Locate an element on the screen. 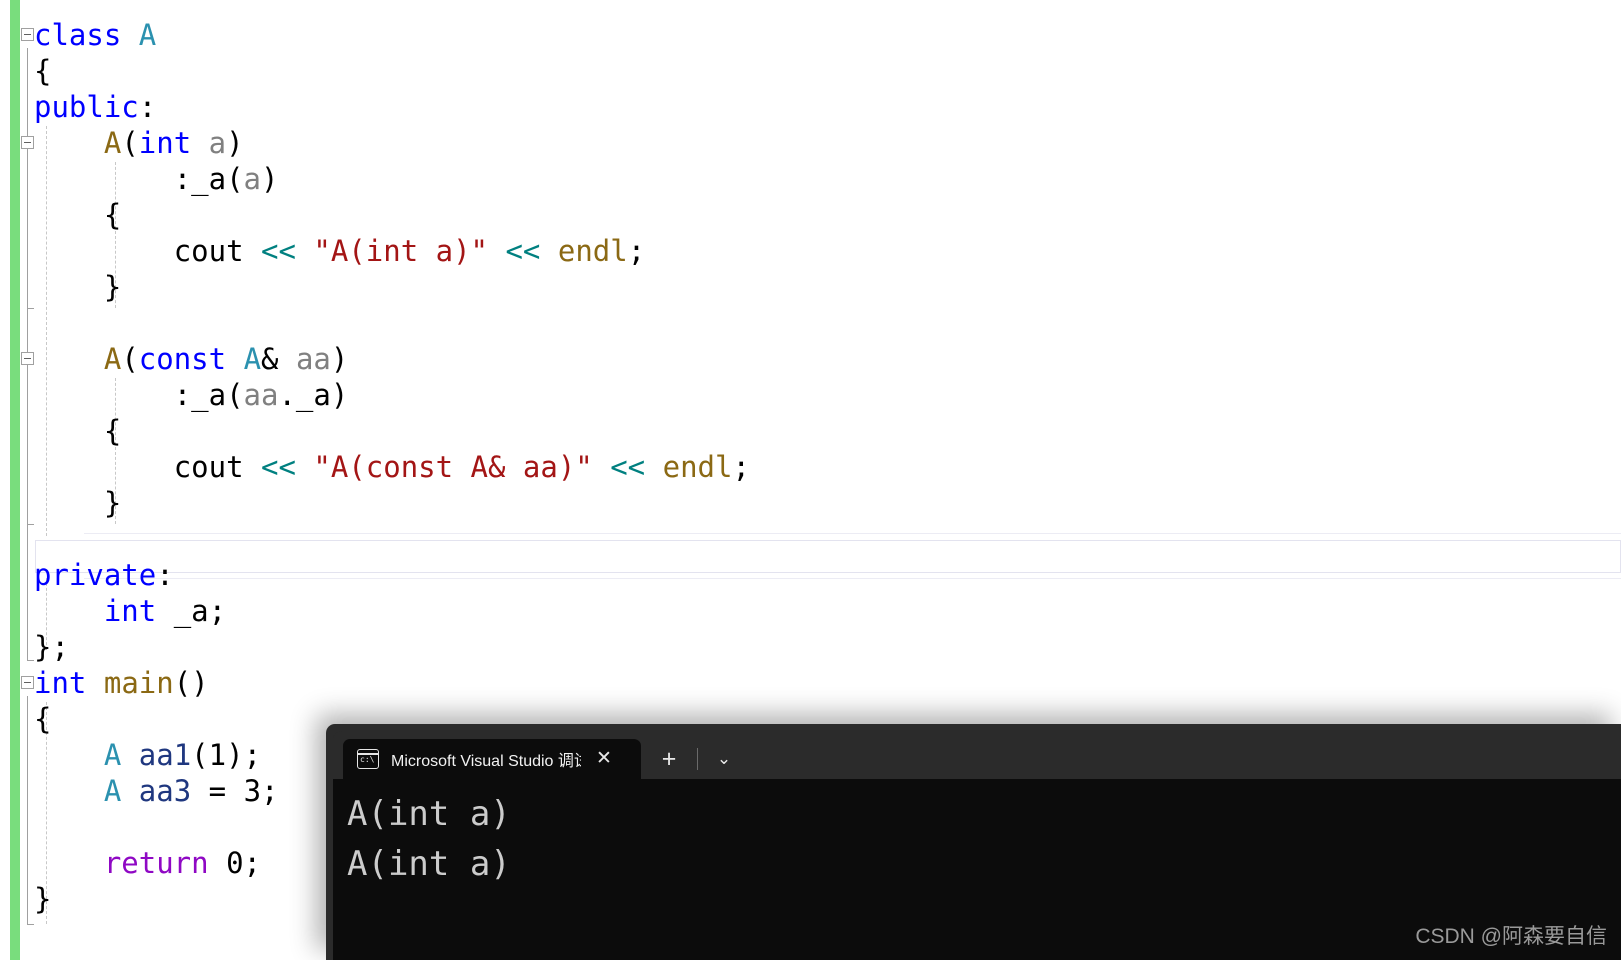 This screenshot has height=960, width=1621. chevron-down-icon: ⌄ is located at coordinates (724, 759).